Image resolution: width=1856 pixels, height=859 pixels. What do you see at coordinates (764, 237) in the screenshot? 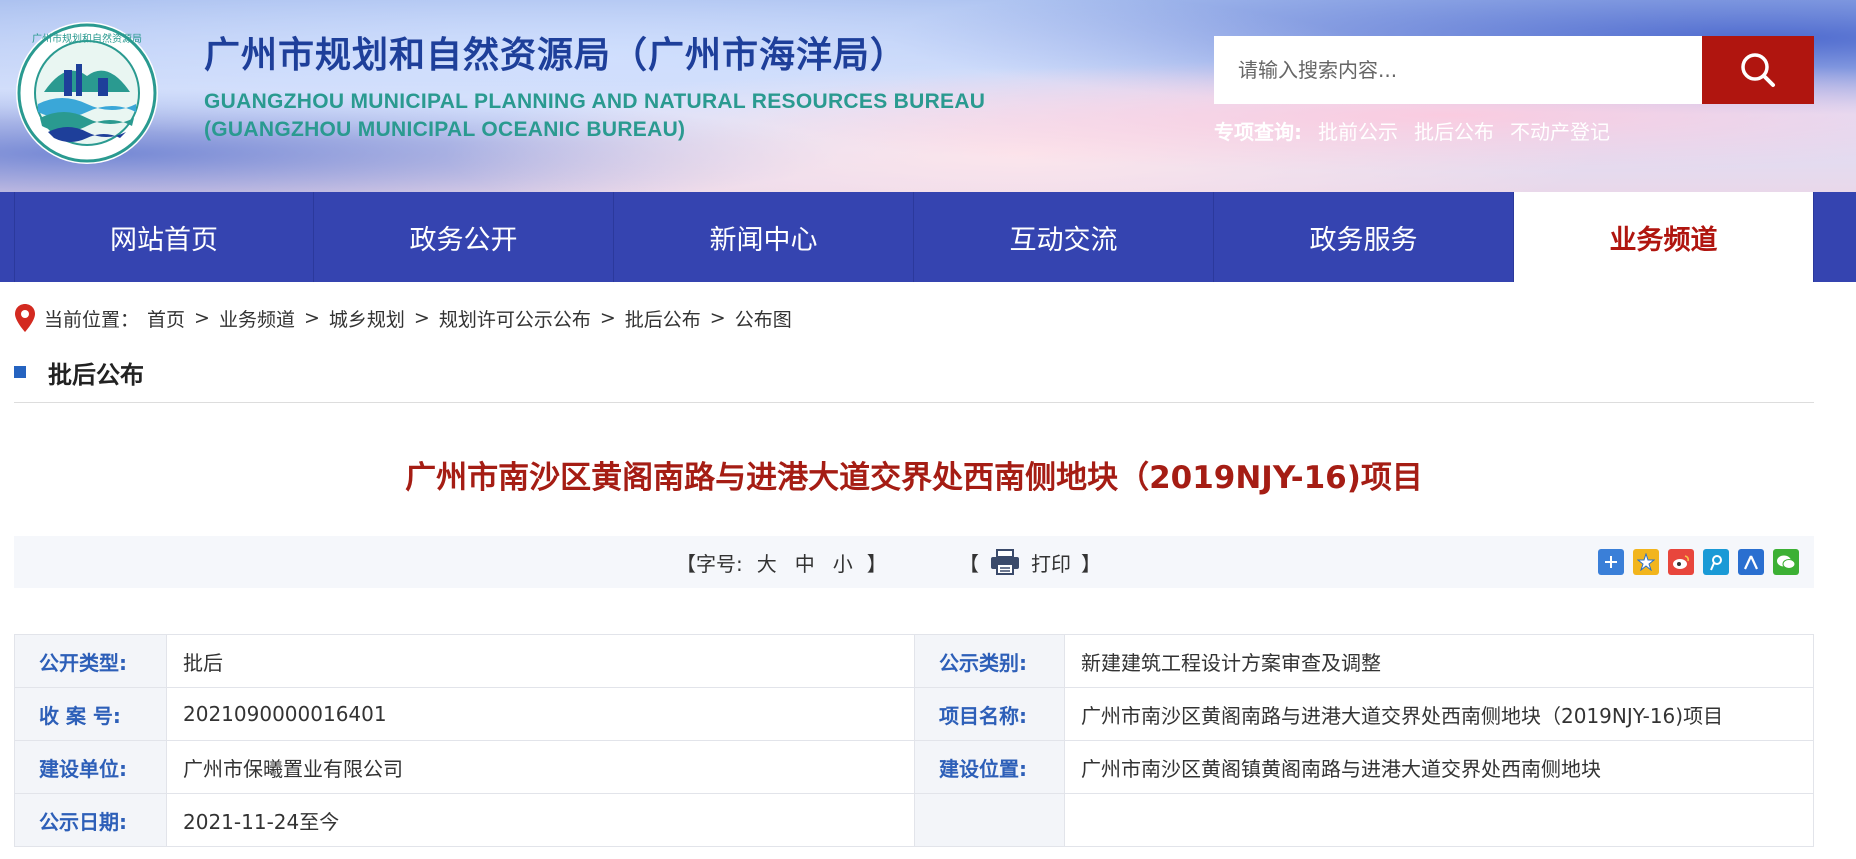
I see `nav-item-news-center: 新闻中心` at bounding box center [764, 237].